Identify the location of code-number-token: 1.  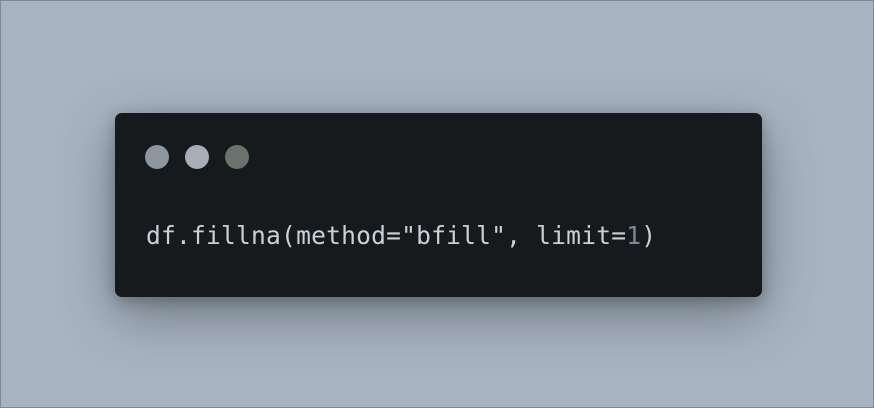
(634, 235).